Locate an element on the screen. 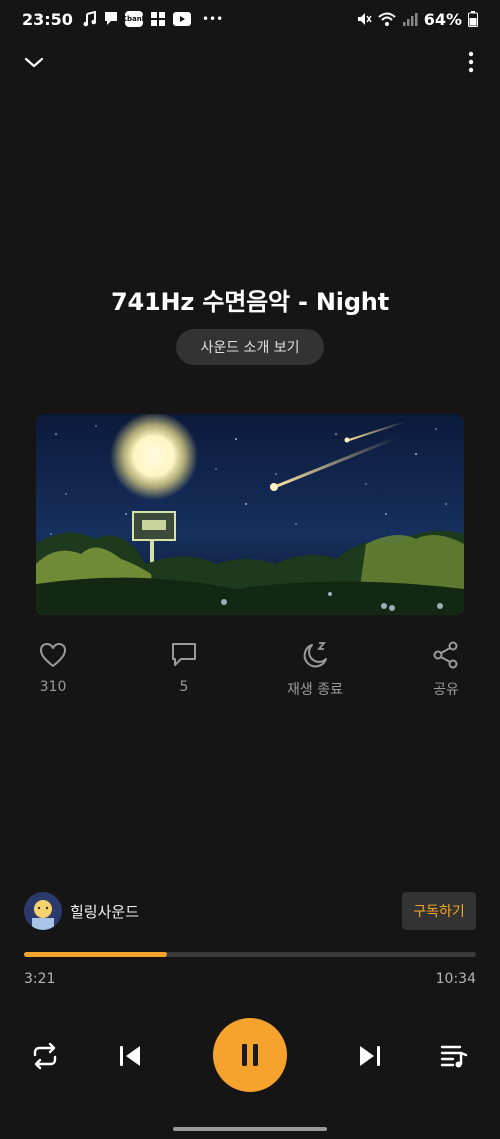 Image resolution: width=500 pixels, height=1139 pixels. like-count: 310 is located at coordinates (53, 687).